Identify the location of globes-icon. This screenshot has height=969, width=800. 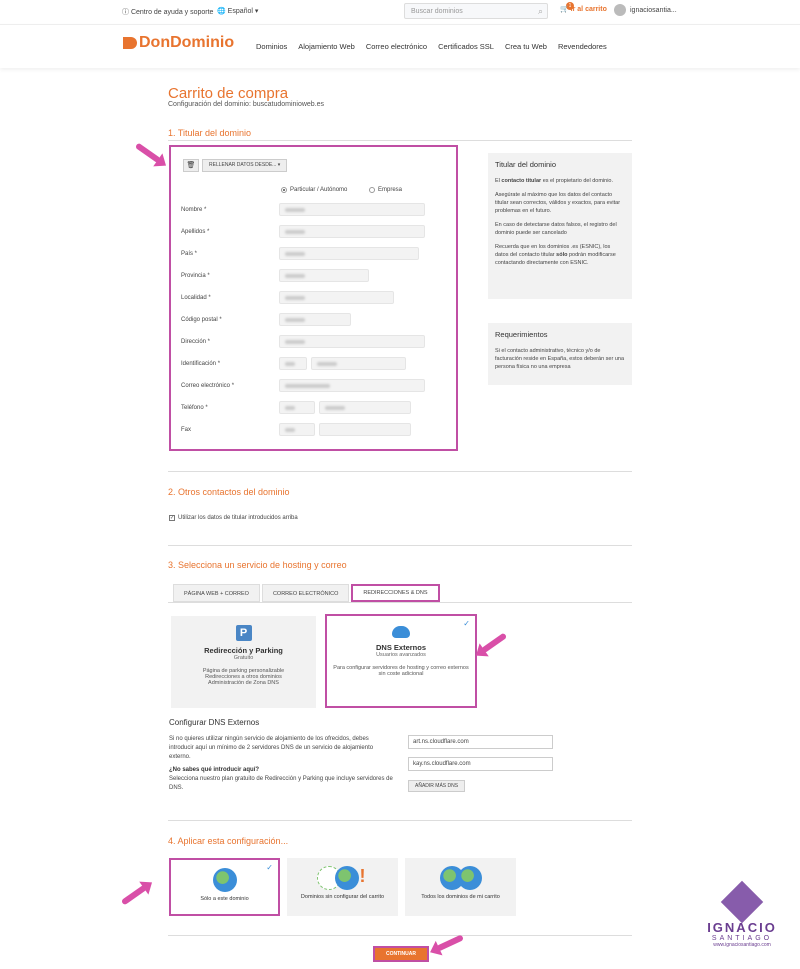
(460, 878).